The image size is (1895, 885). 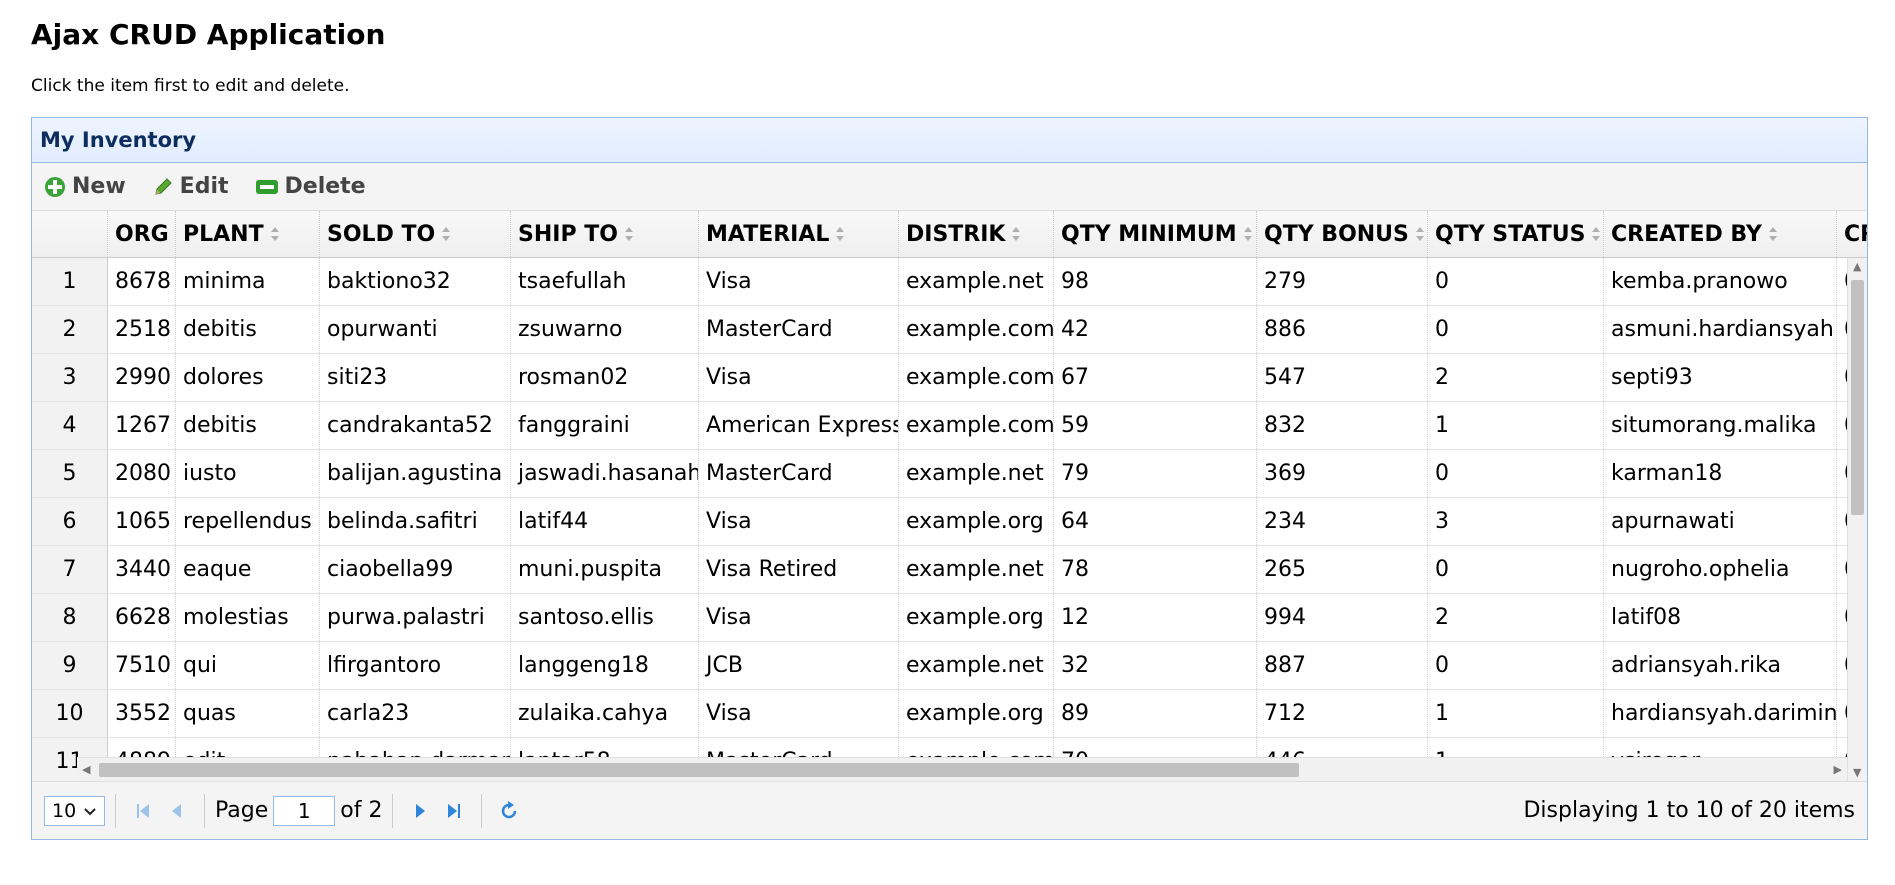 What do you see at coordinates (177, 811) in the screenshot?
I see `prev-page-button` at bounding box center [177, 811].